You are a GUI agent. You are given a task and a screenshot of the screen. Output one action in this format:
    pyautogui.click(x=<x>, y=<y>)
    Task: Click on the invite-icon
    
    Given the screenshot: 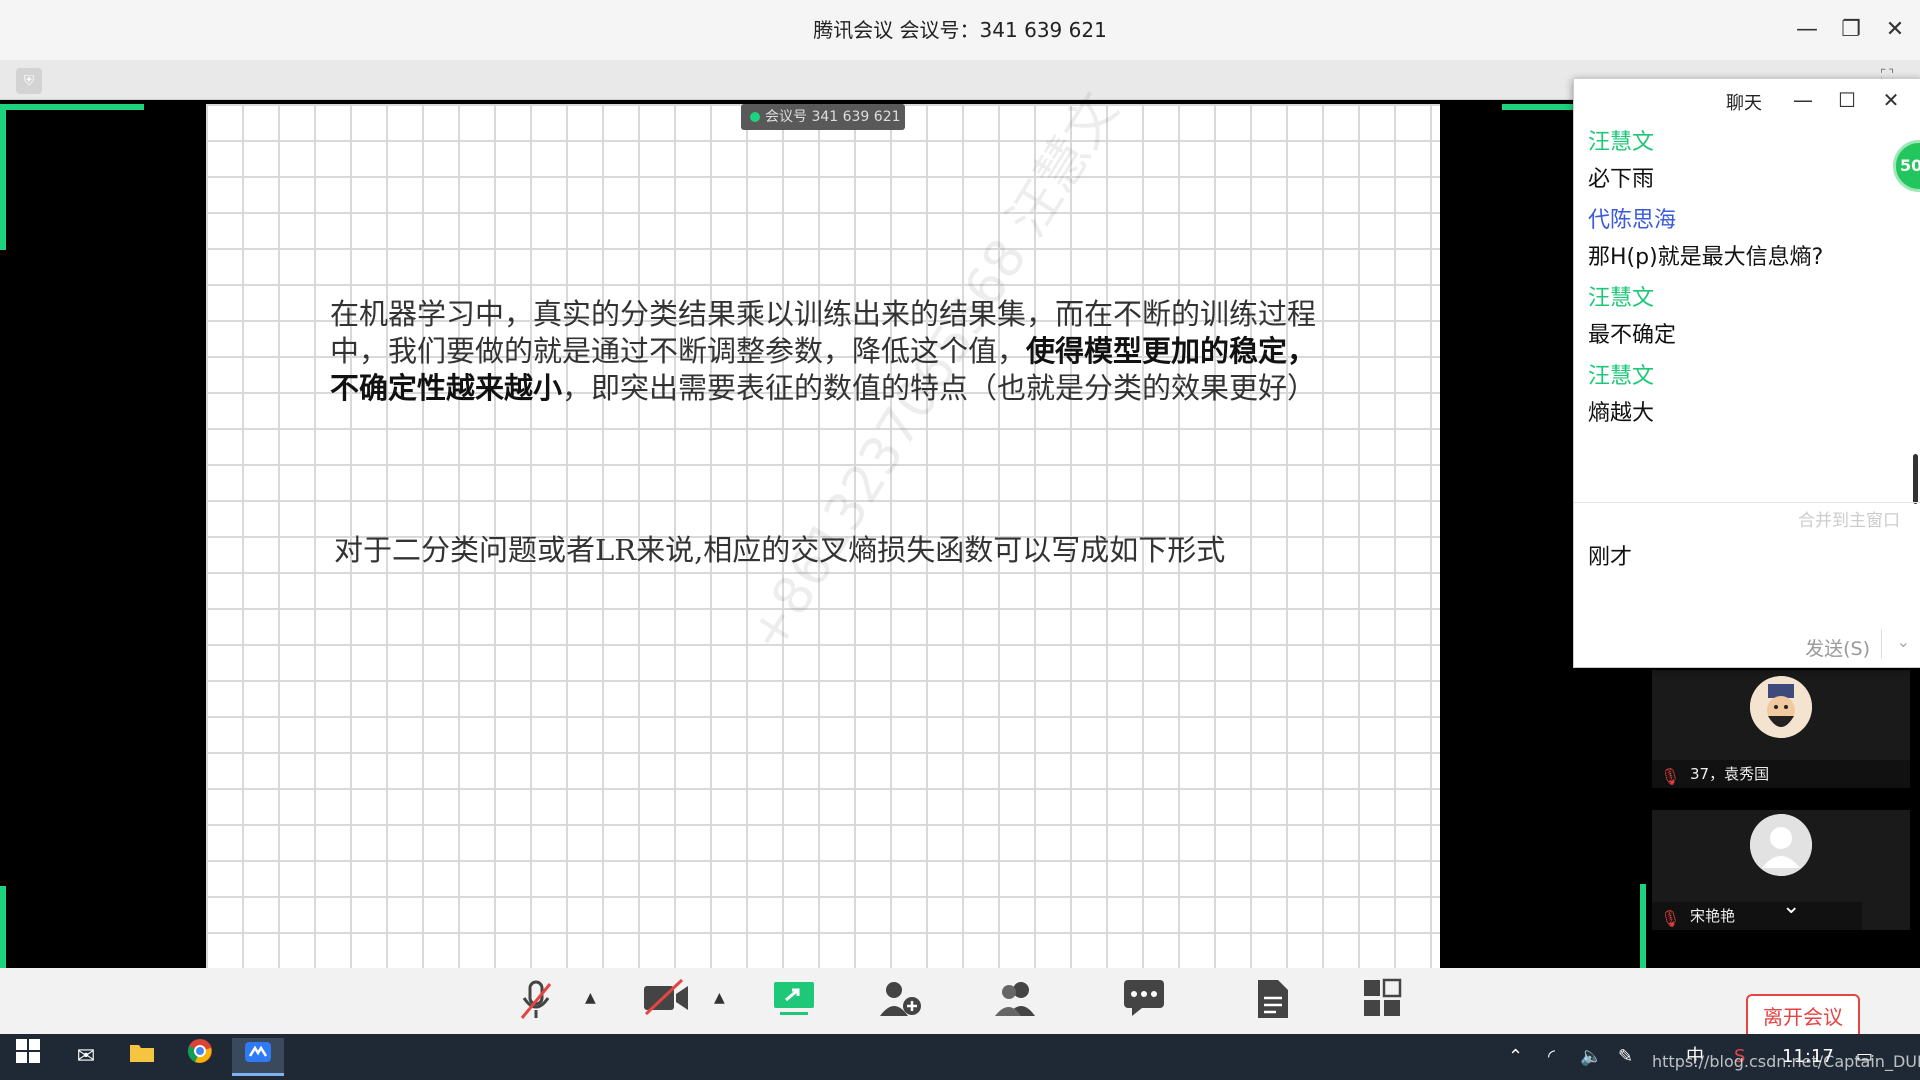 What is the action you would take?
    pyautogui.click(x=900, y=1002)
    